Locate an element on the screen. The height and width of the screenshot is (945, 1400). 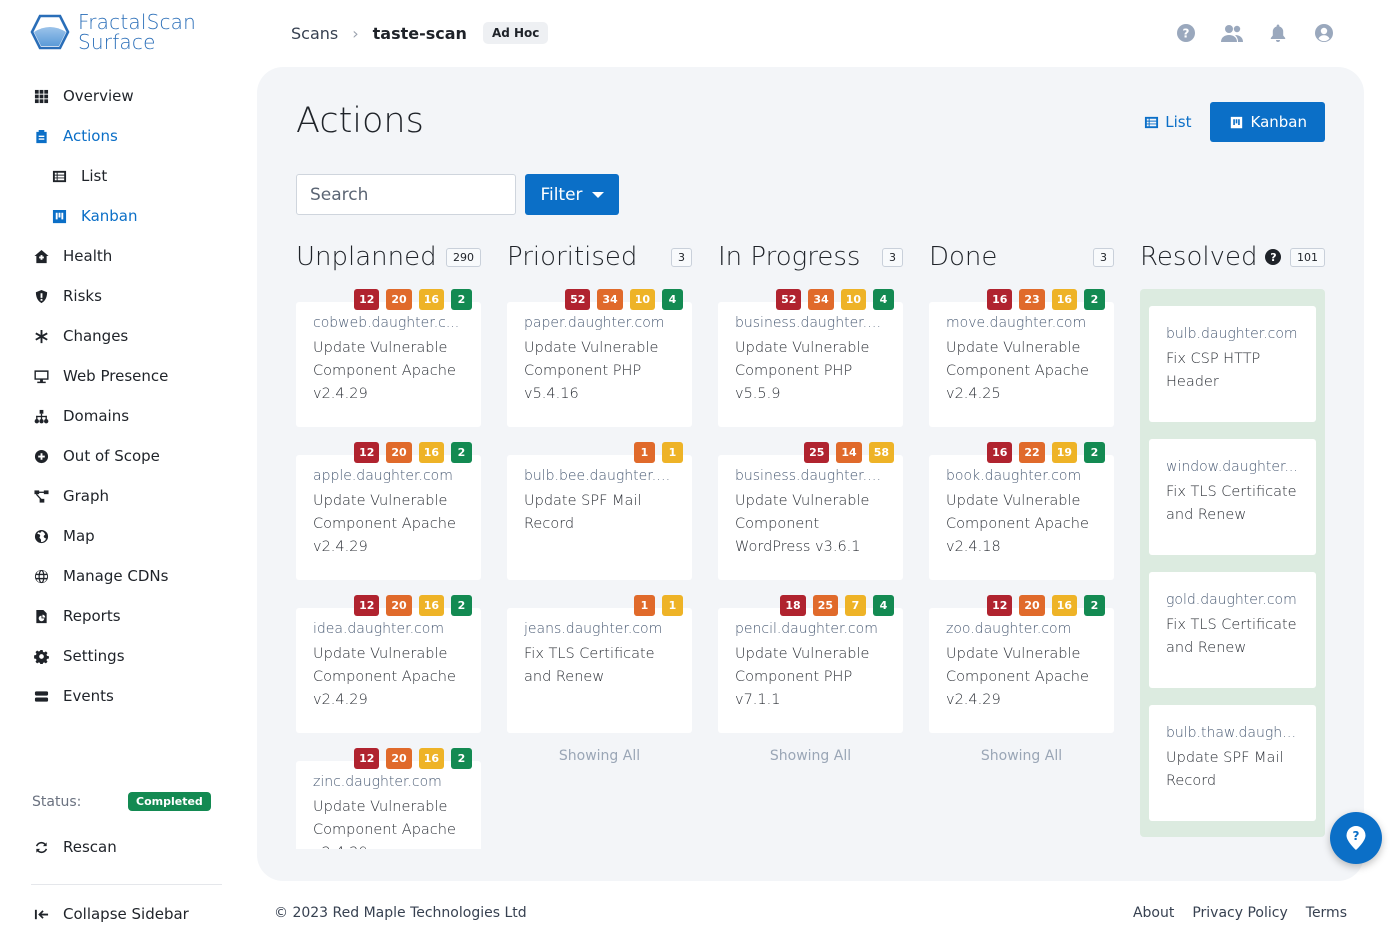
sidebar-item-web-presence: Web Presence is located at coordinates (130, 376).